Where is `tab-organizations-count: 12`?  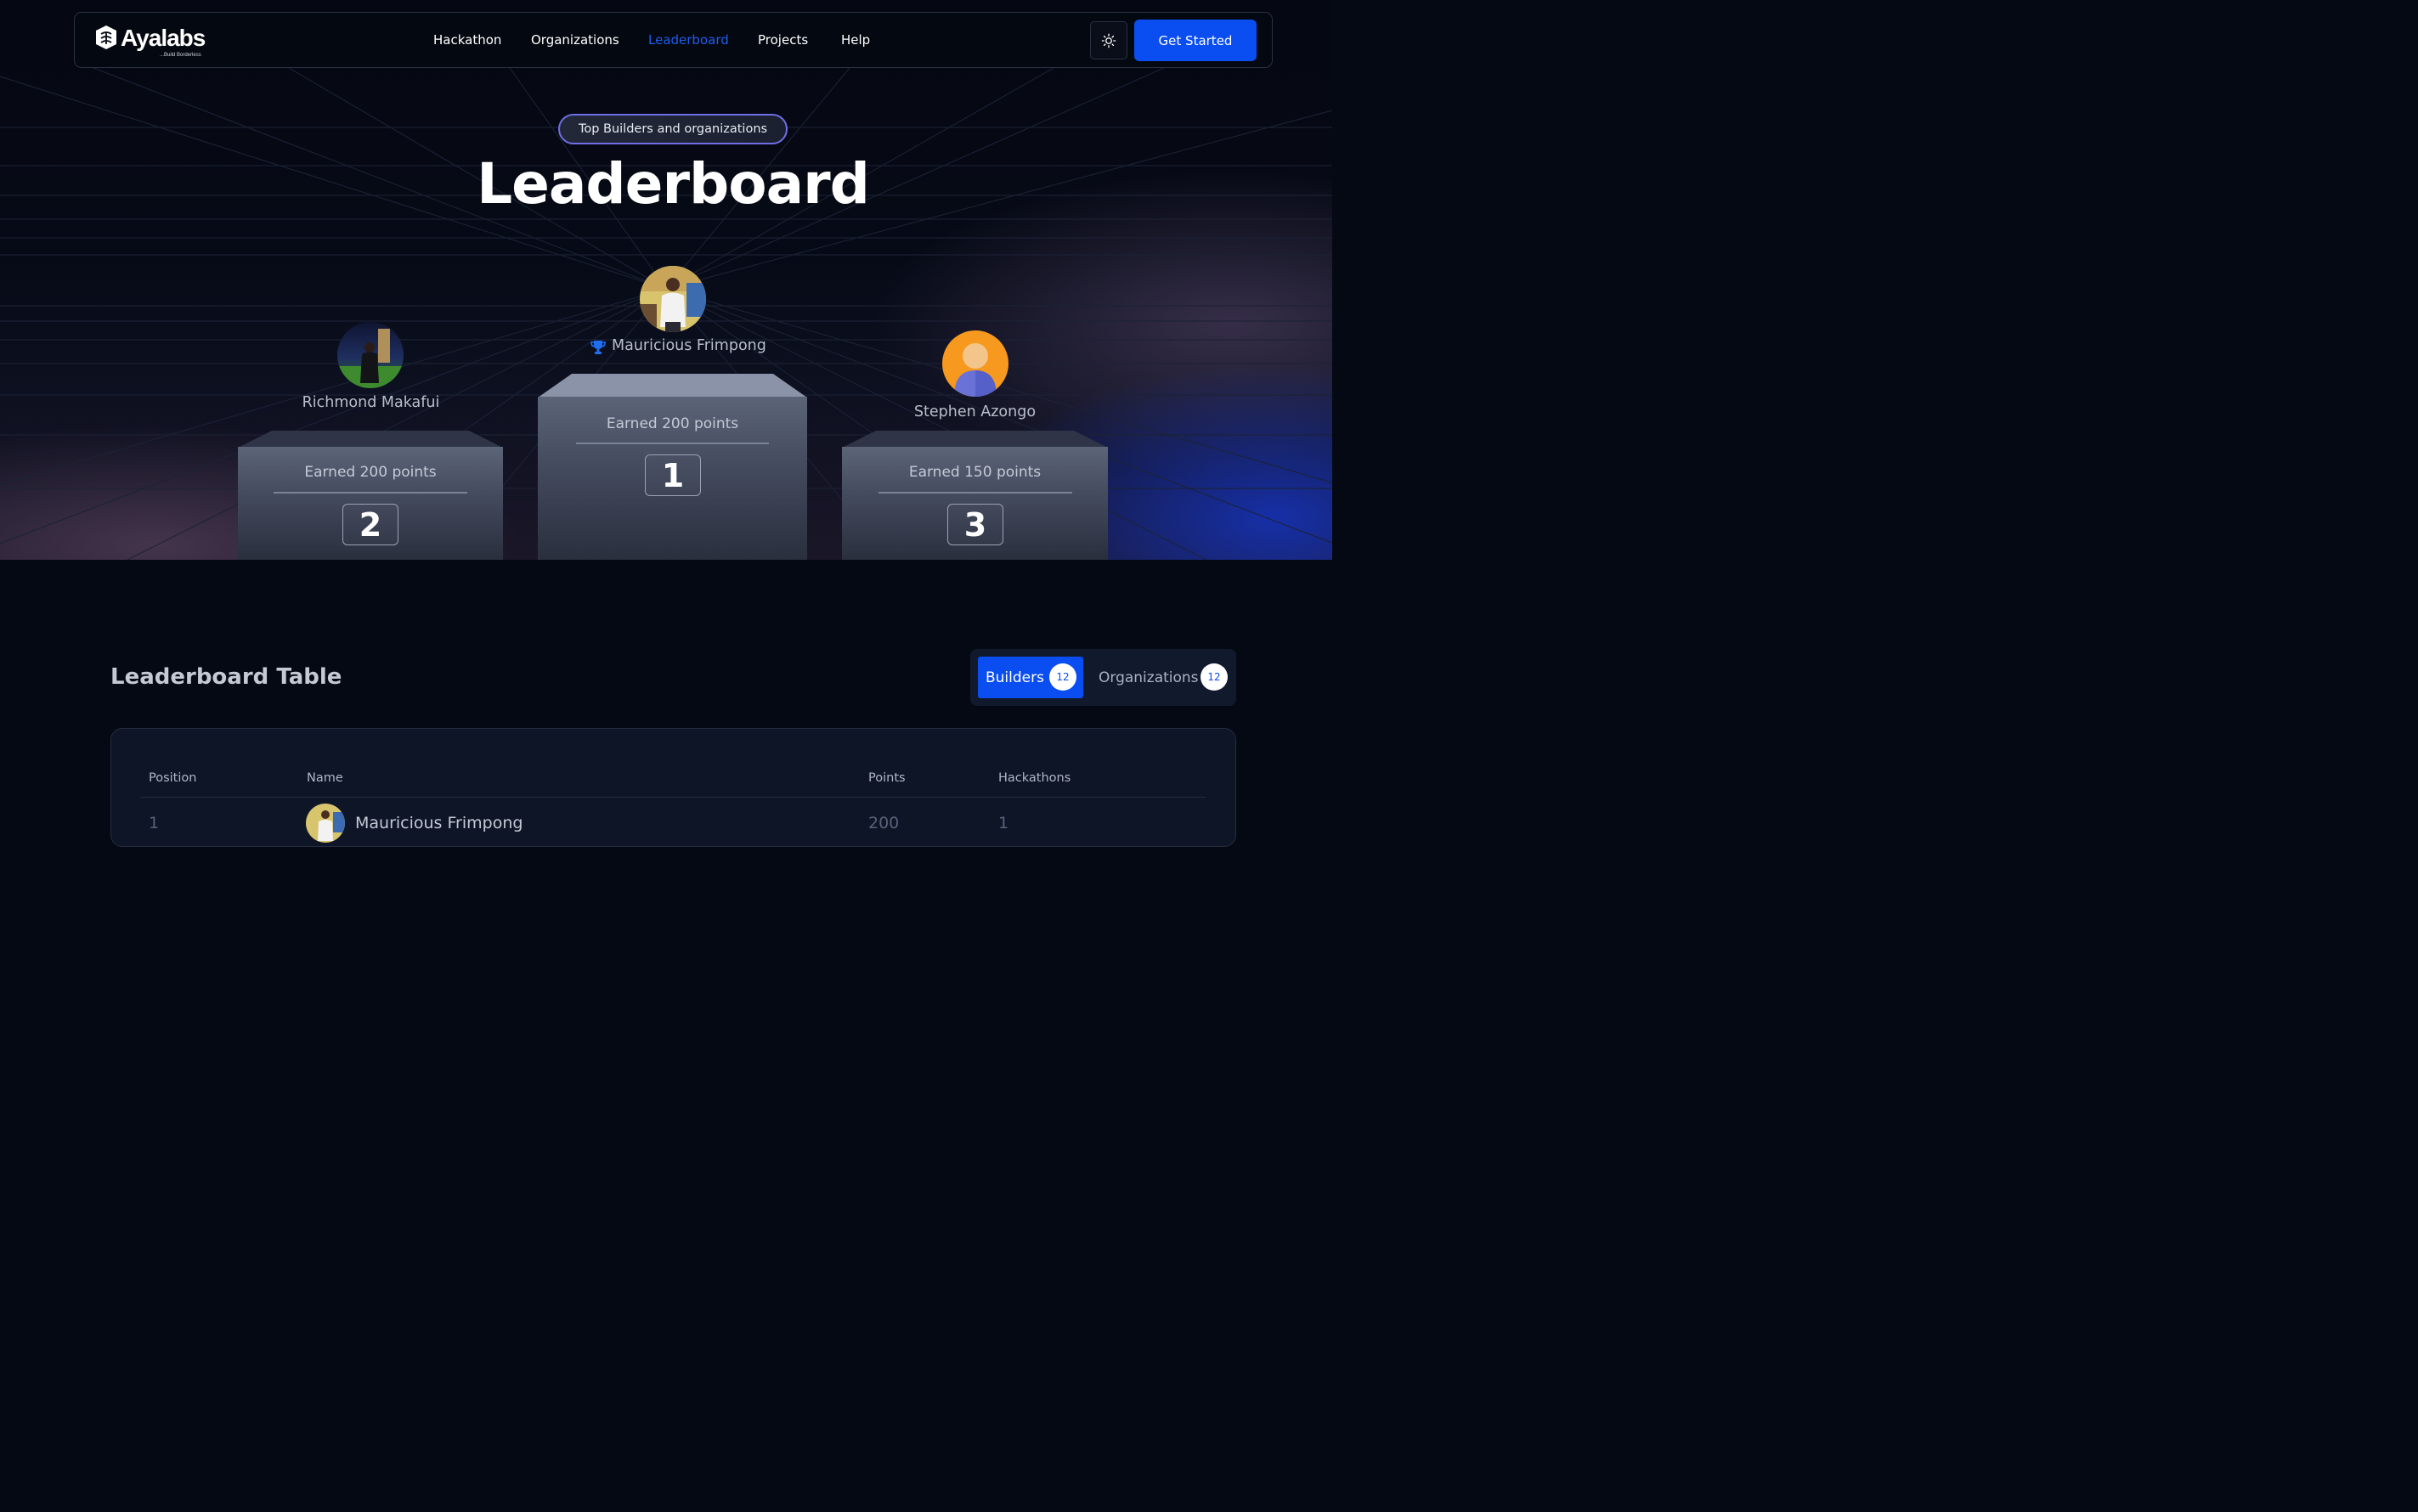 tab-organizations-count: 12 is located at coordinates (1214, 677).